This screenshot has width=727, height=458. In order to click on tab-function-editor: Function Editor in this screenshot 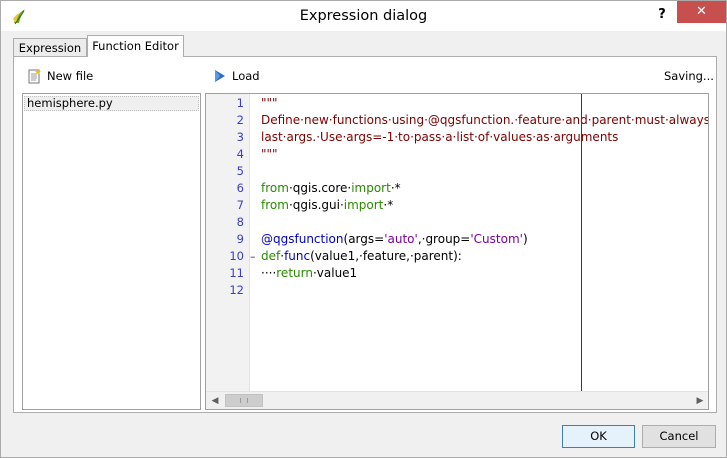, I will do `click(135, 46)`.